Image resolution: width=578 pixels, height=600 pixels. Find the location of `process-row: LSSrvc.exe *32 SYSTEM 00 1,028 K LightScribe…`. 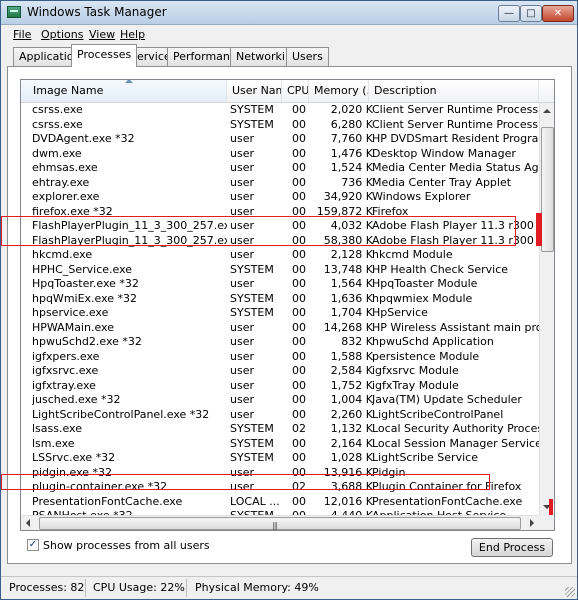

process-row: LSSrvc.exe *32 SYSTEM 00 1,028 K LightScribe… is located at coordinates (280, 458).